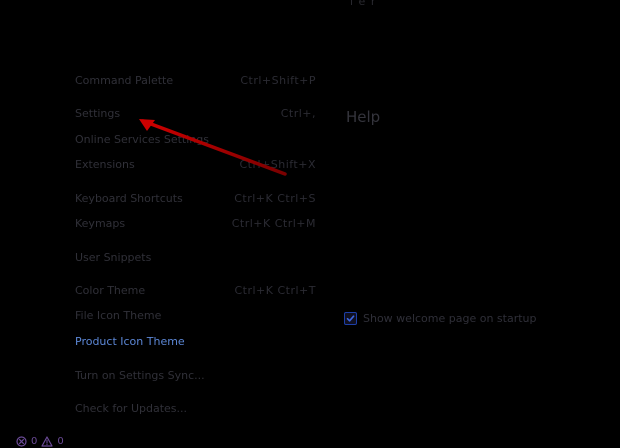 The height and width of the screenshot is (448, 620). Describe the element at coordinates (105, 164) in the screenshot. I see `menu-item-label: Extensions` at that location.